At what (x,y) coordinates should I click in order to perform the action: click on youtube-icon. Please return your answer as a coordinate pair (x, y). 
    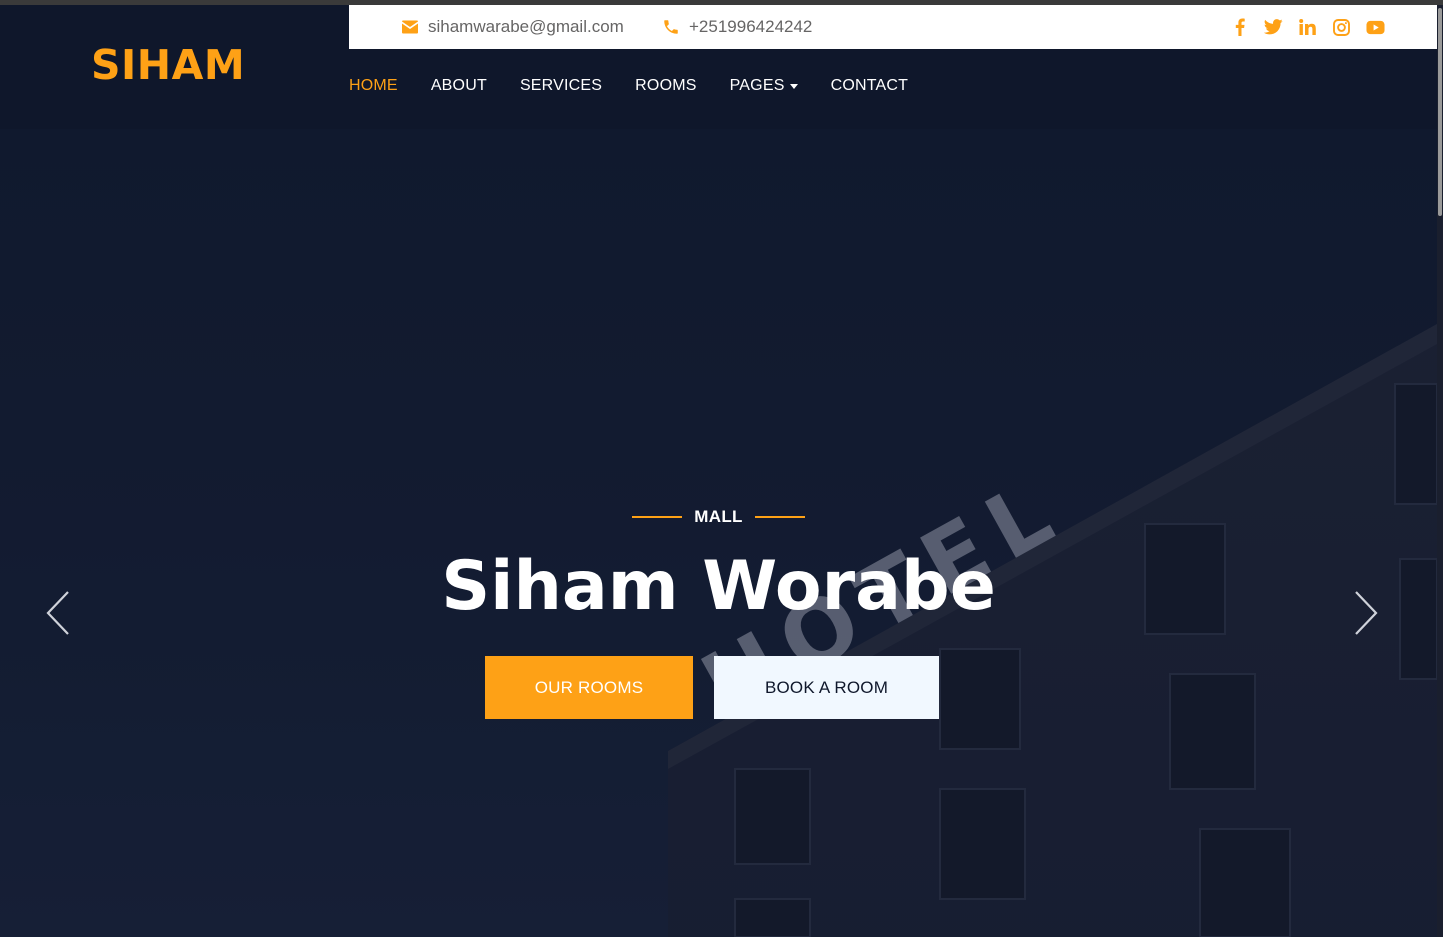
    Looking at the image, I should click on (1375, 27).